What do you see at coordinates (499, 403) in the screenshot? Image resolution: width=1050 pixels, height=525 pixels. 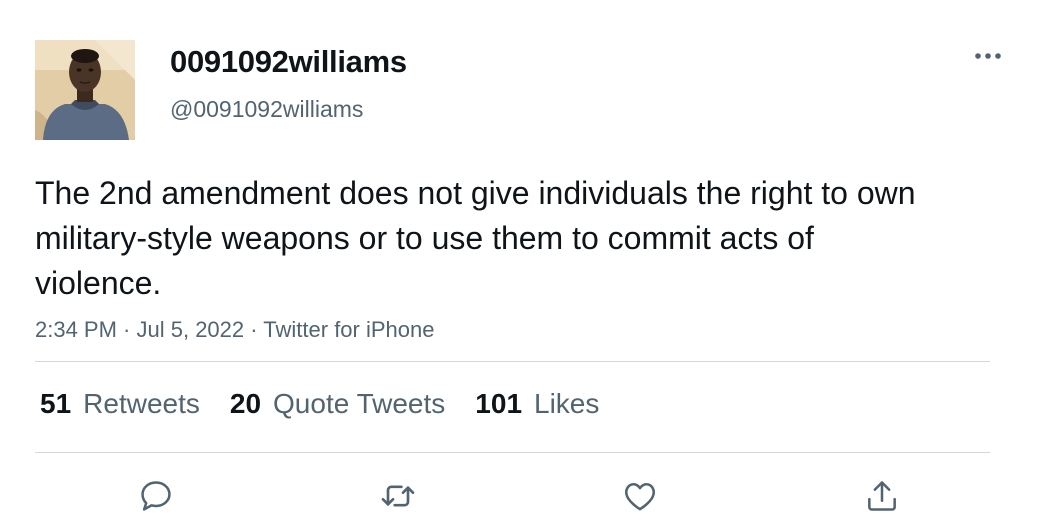 I see `likes-count: 101` at bounding box center [499, 403].